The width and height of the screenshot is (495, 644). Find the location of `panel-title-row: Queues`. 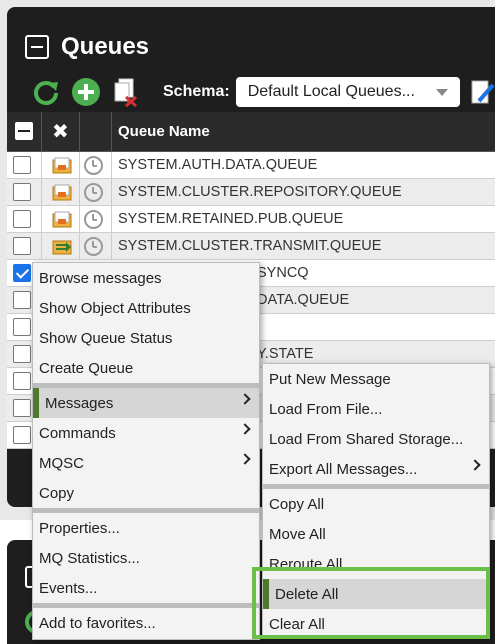

panel-title-row: Queues is located at coordinates (87, 47).